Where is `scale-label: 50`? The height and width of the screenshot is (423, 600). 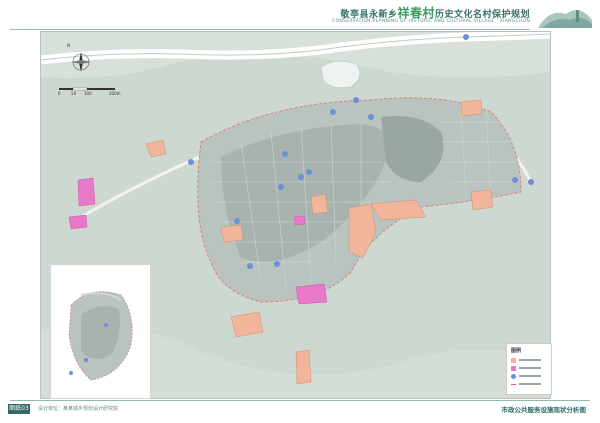 scale-label: 50 is located at coordinates (74, 93).